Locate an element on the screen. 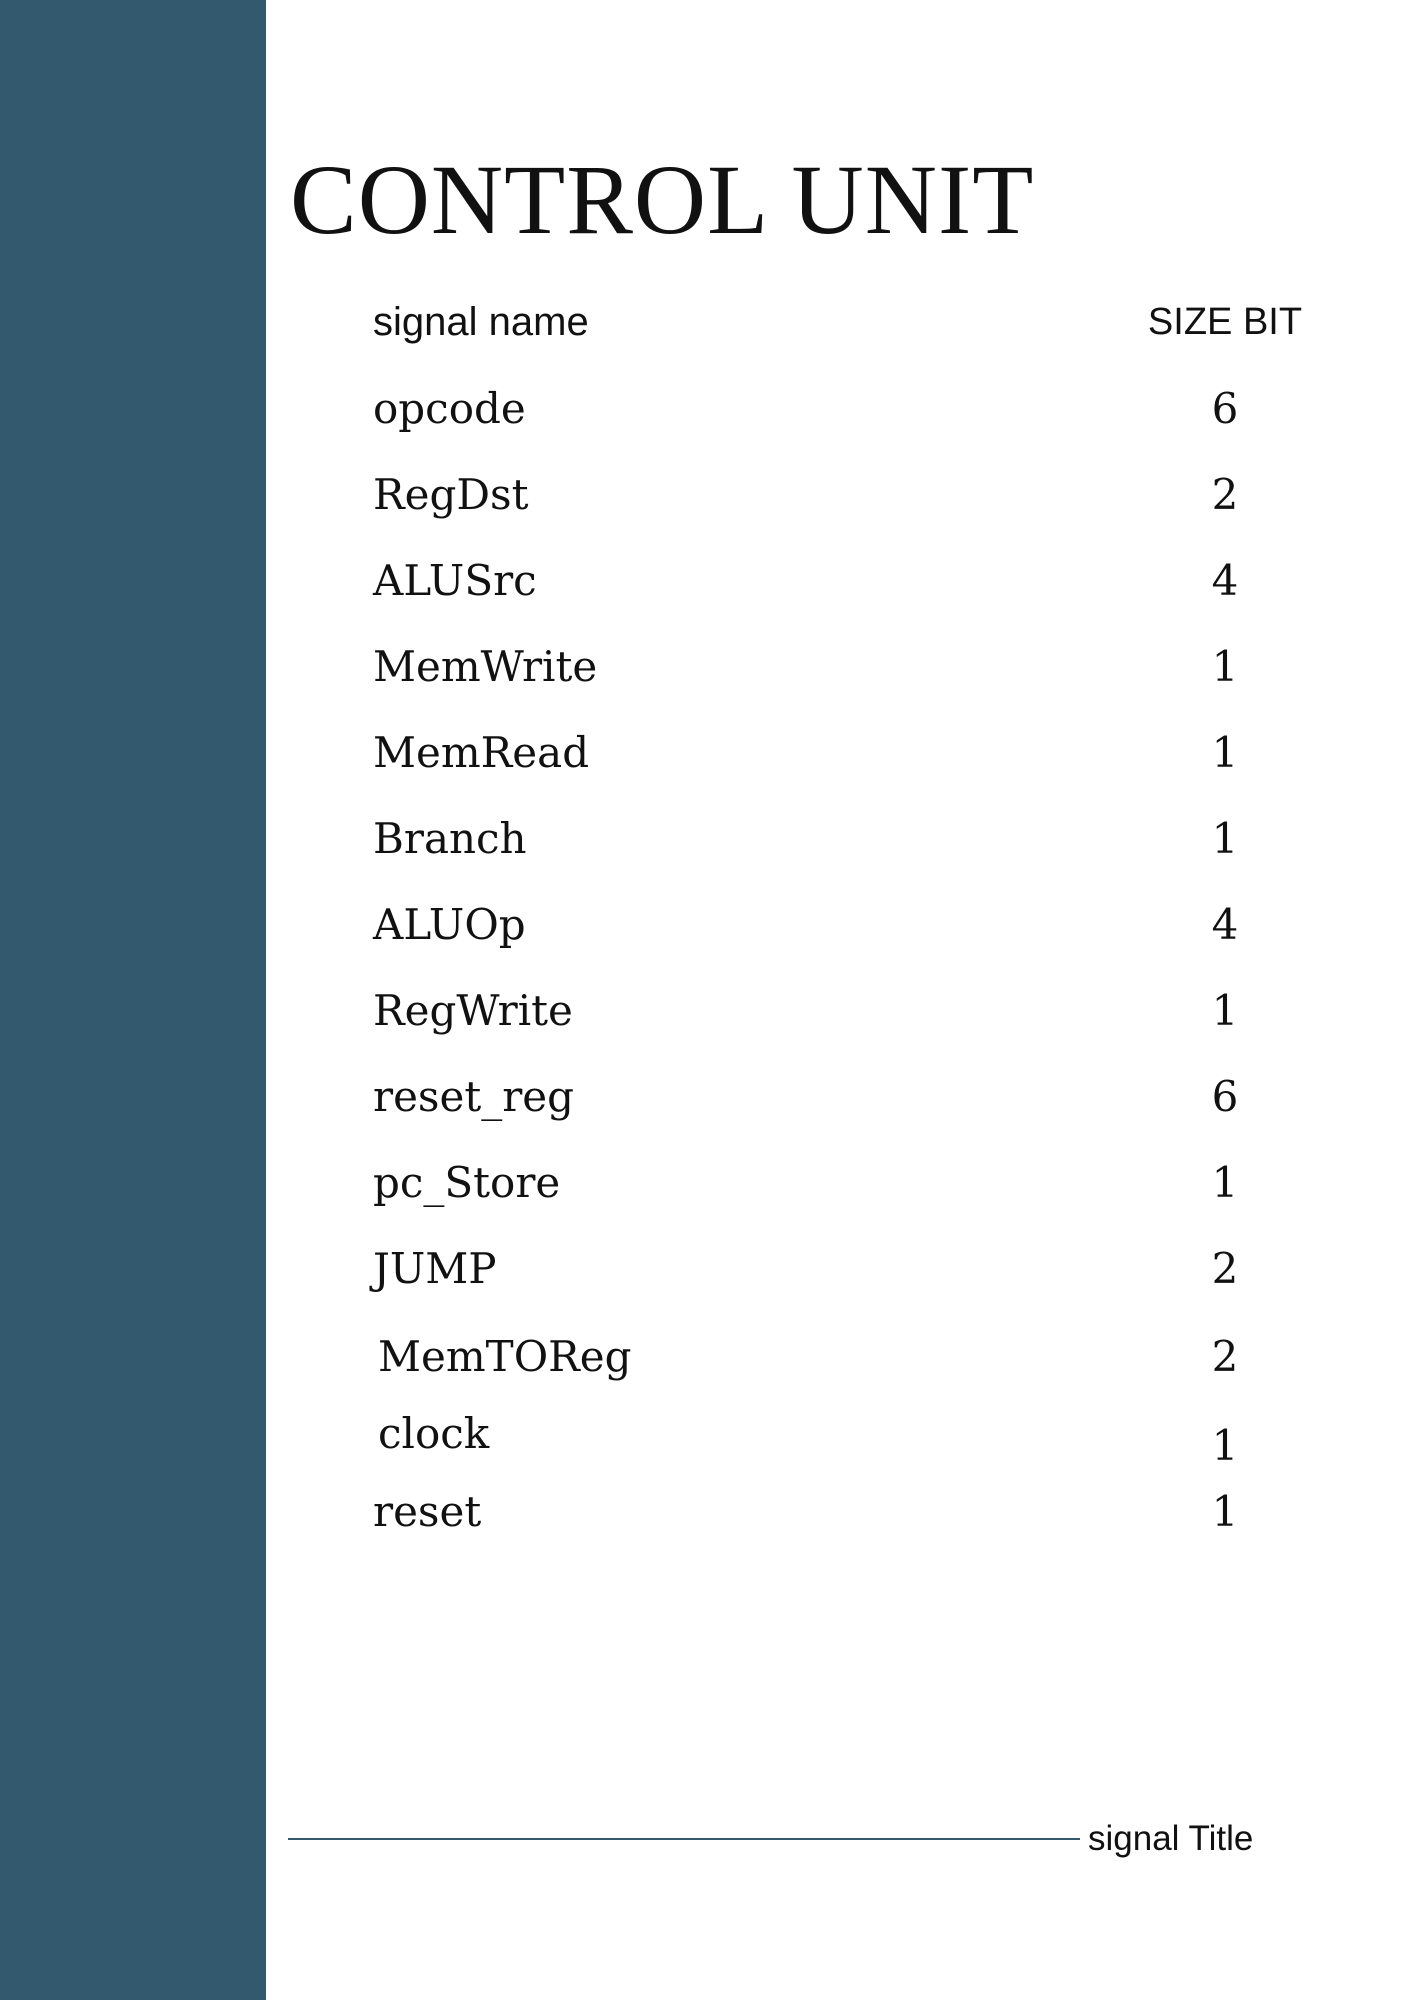 This screenshot has width=1414, height=2000. signal-name-cell: ALUOp is located at coordinates (449, 924).